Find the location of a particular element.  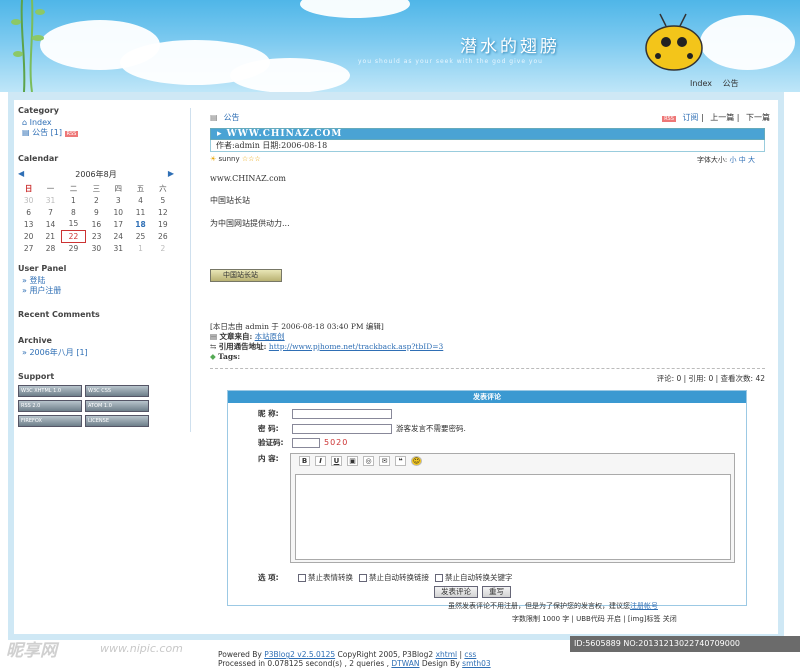

css-badge: W3C CSS is located at coordinates (117, 391).